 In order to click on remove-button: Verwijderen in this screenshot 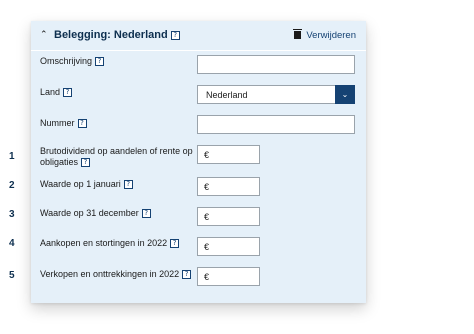, I will do `click(324, 35)`.